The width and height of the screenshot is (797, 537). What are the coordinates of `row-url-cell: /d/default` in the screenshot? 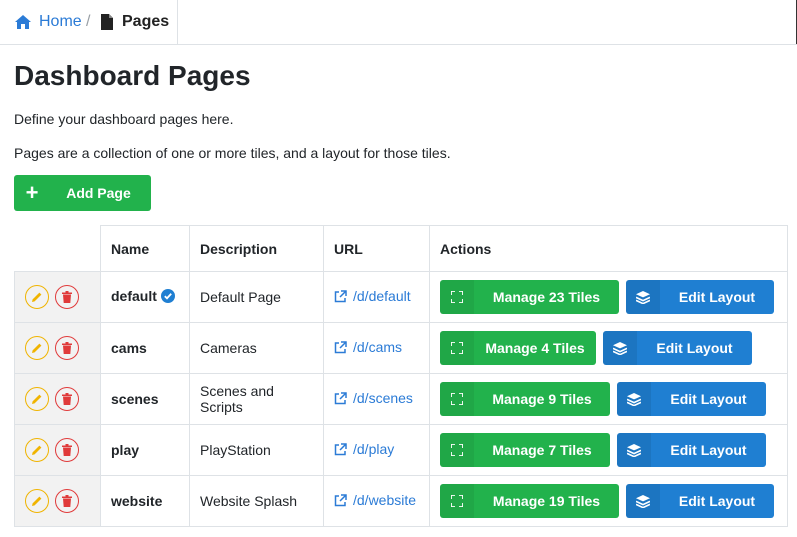 It's located at (376, 297).